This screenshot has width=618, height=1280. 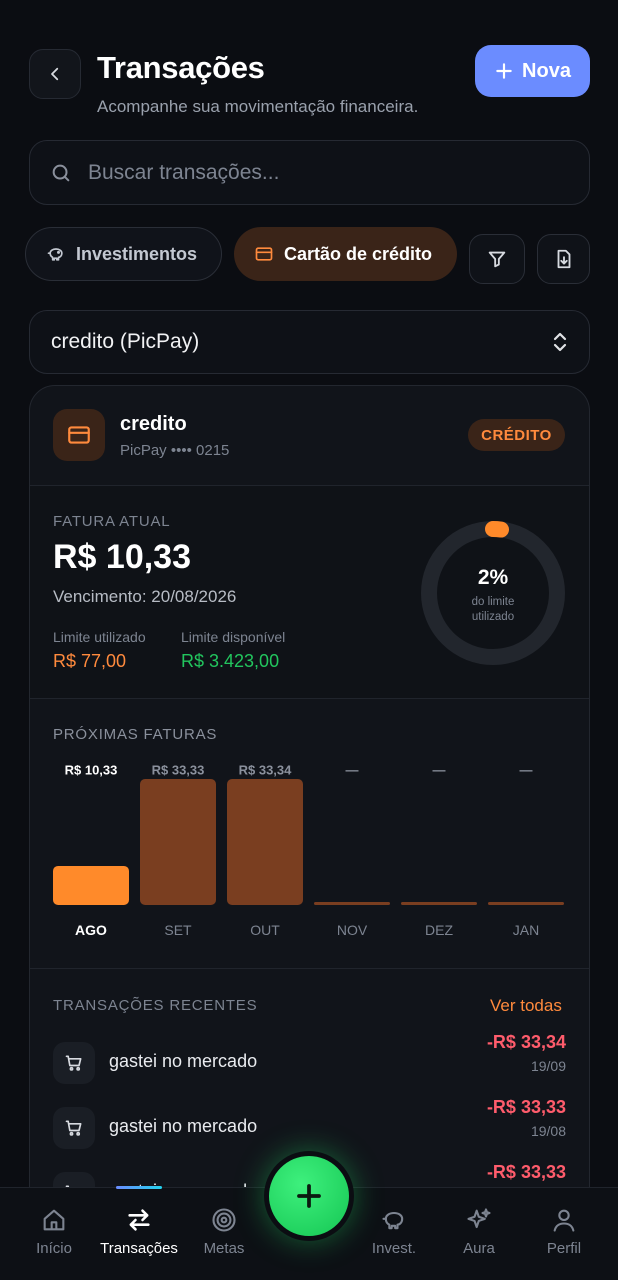 I want to click on due-date: Vencimento: 20/08/2026, so click(x=145, y=596).